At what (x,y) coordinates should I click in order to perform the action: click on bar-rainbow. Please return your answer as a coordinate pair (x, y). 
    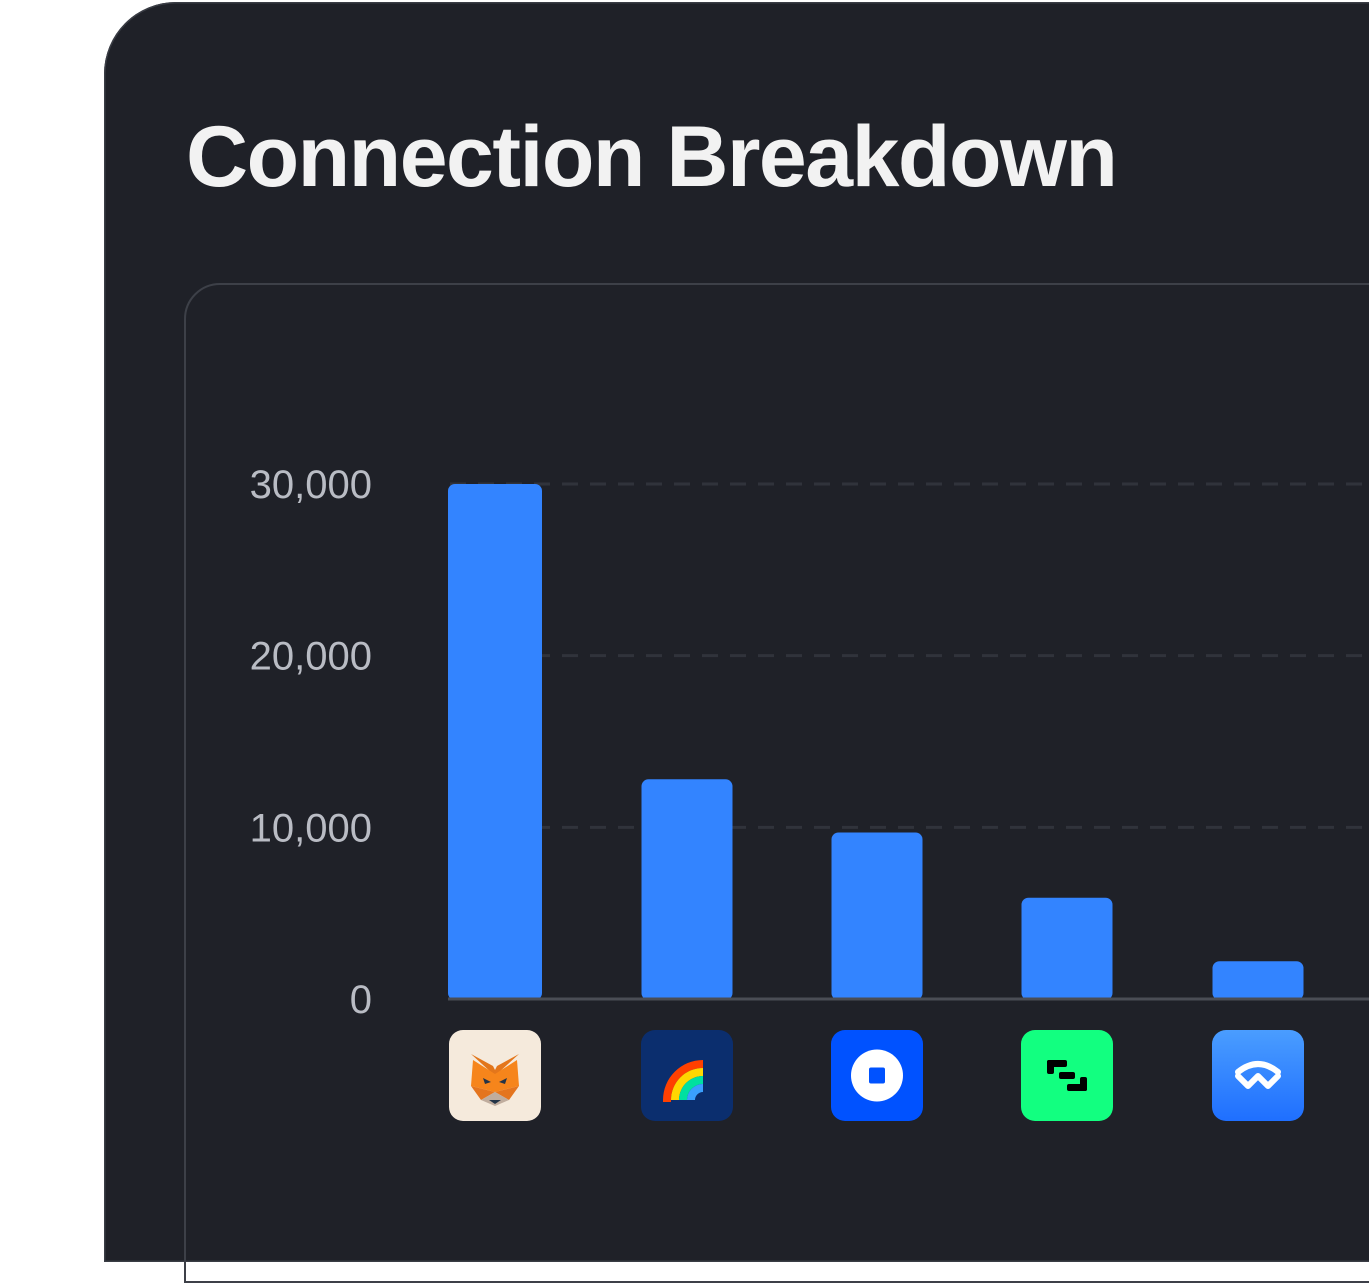
    Looking at the image, I should click on (687, 889).